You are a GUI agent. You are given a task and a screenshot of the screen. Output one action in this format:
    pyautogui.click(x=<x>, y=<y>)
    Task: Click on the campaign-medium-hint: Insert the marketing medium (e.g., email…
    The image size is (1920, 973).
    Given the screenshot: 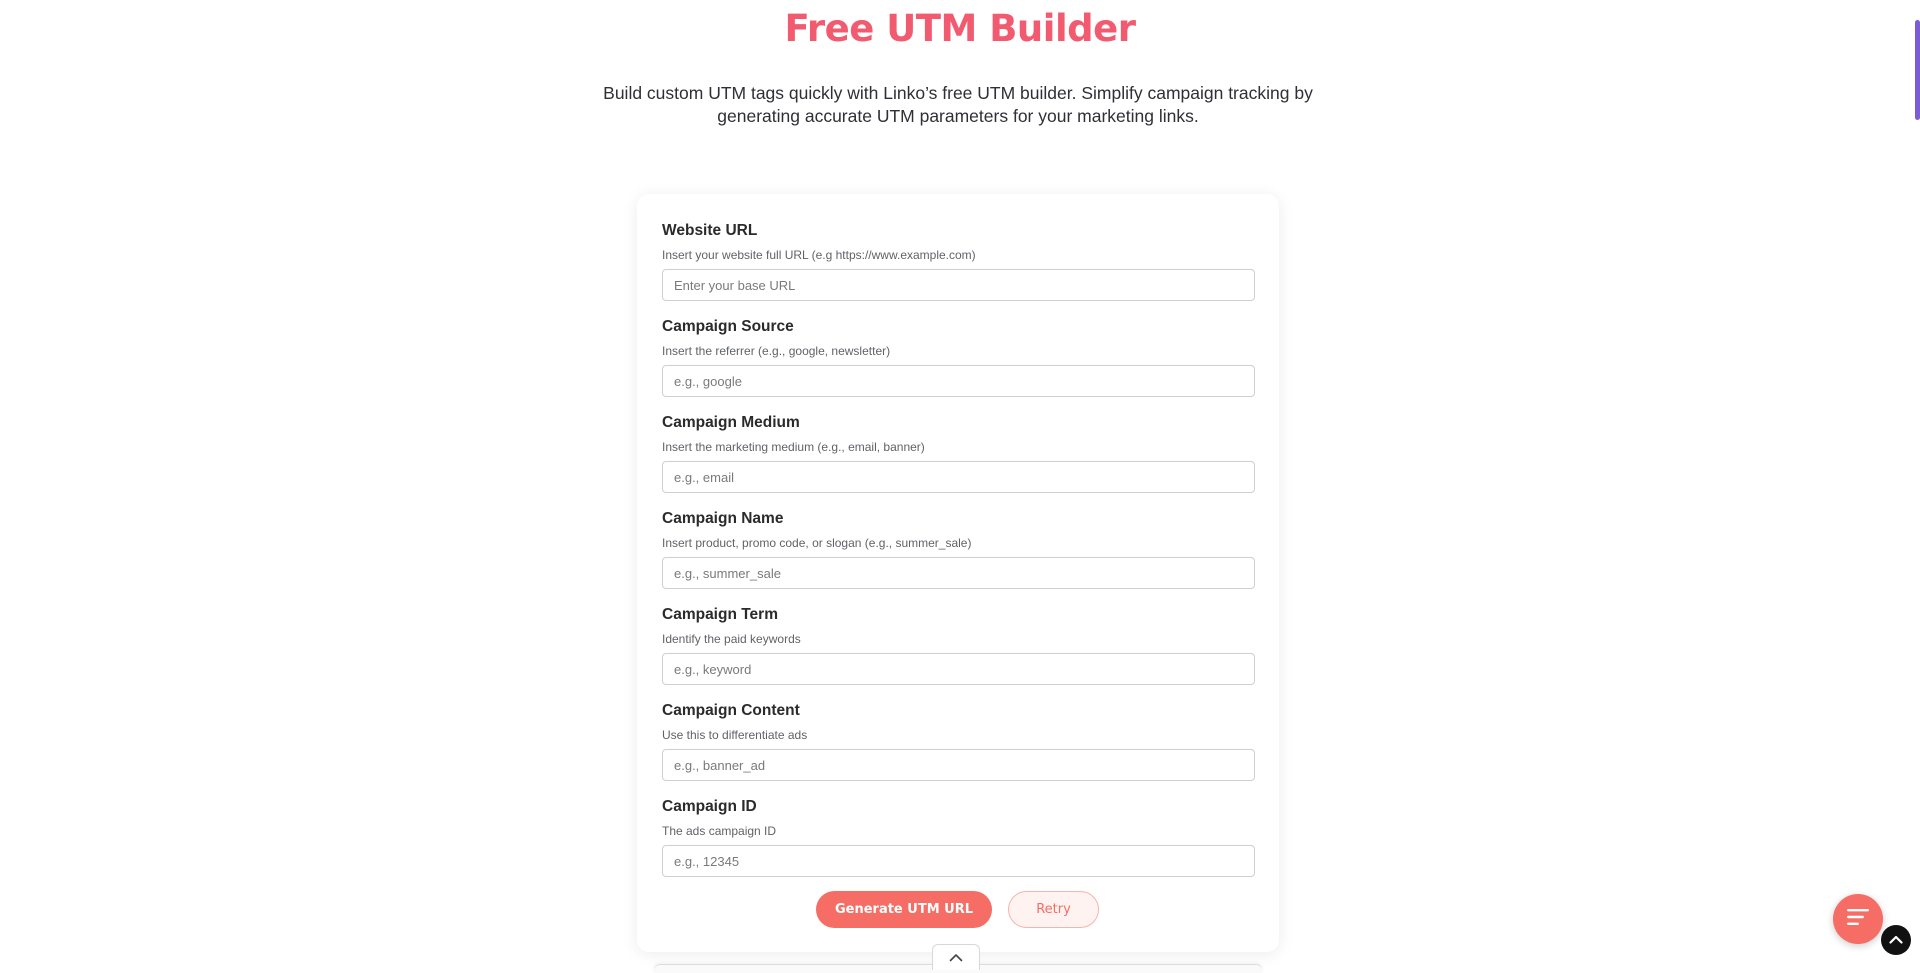 What is the action you would take?
    pyautogui.click(x=793, y=447)
    